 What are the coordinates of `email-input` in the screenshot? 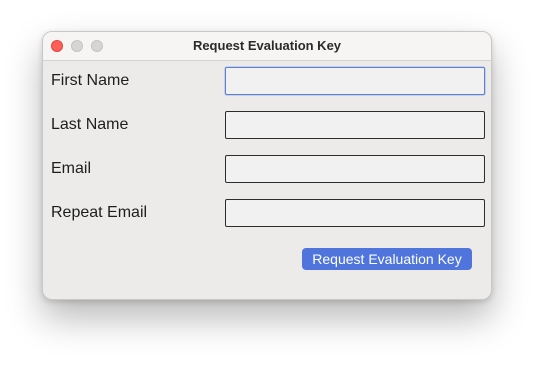 It's located at (355, 169).